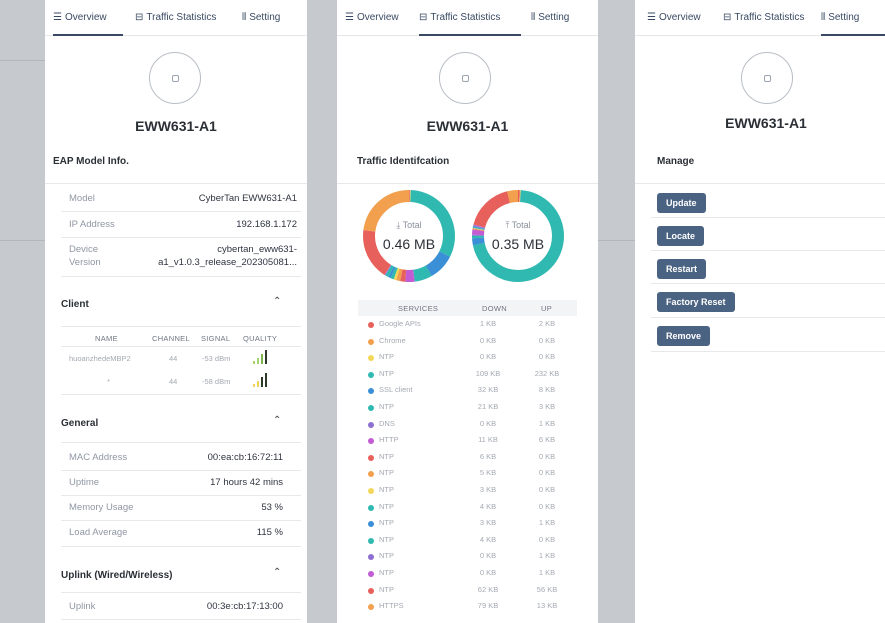 The image size is (885, 623). Describe the element at coordinates (216, 358) in the screenshot. I see `client-signal: -53 dBm` at that location.